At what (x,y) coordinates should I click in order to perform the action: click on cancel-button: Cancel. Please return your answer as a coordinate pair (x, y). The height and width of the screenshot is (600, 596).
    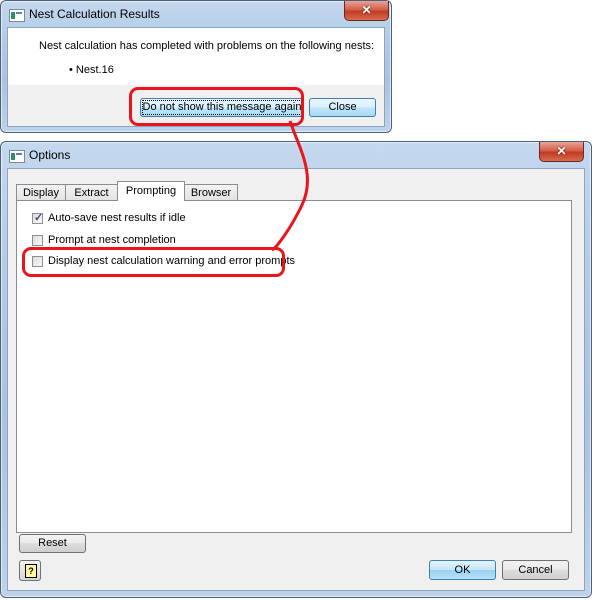
    Looking at the image, I should click on (535, 570).